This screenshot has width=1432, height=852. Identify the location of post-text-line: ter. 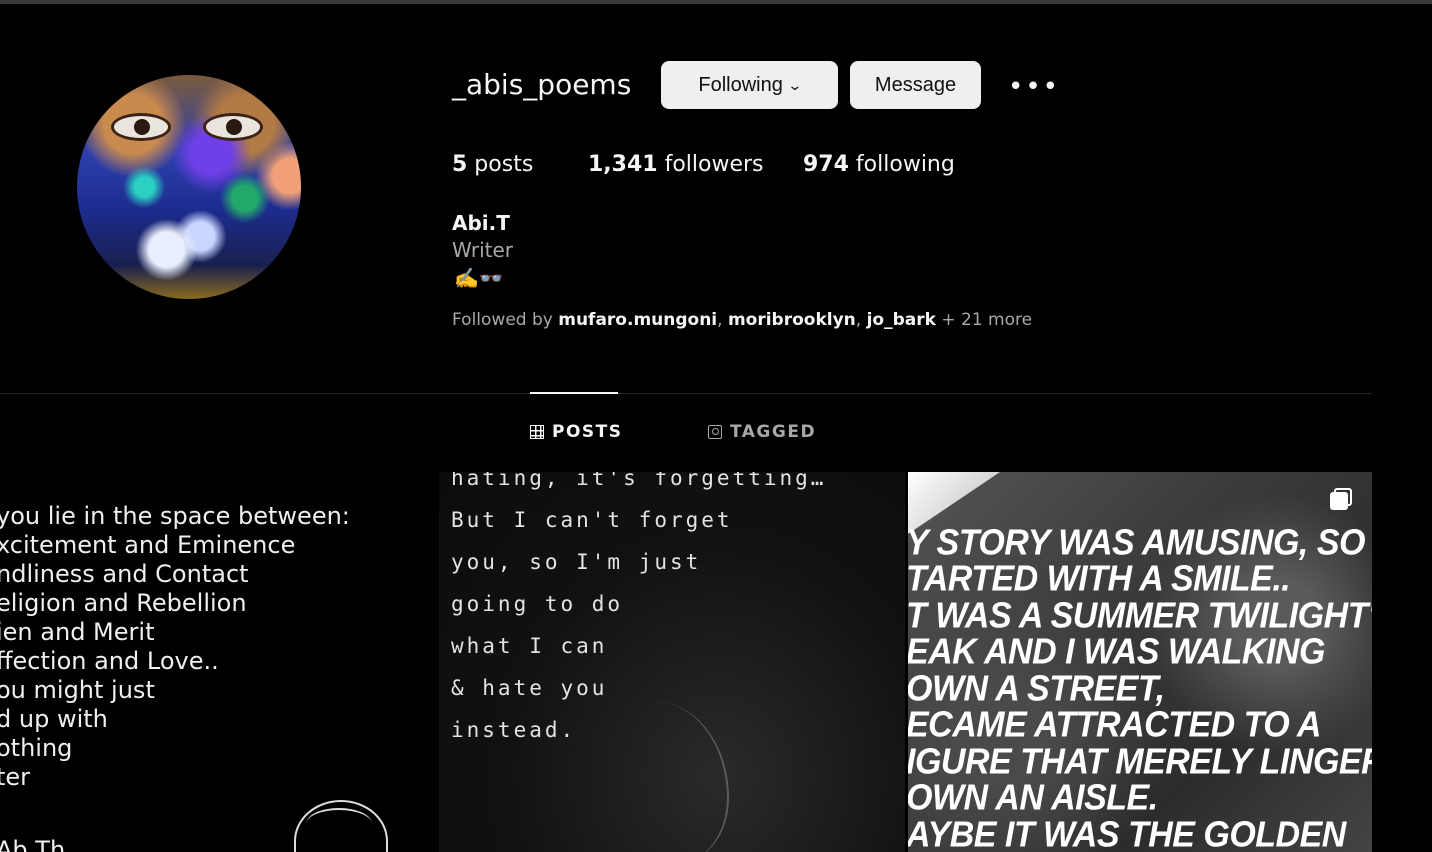
(15, 777).